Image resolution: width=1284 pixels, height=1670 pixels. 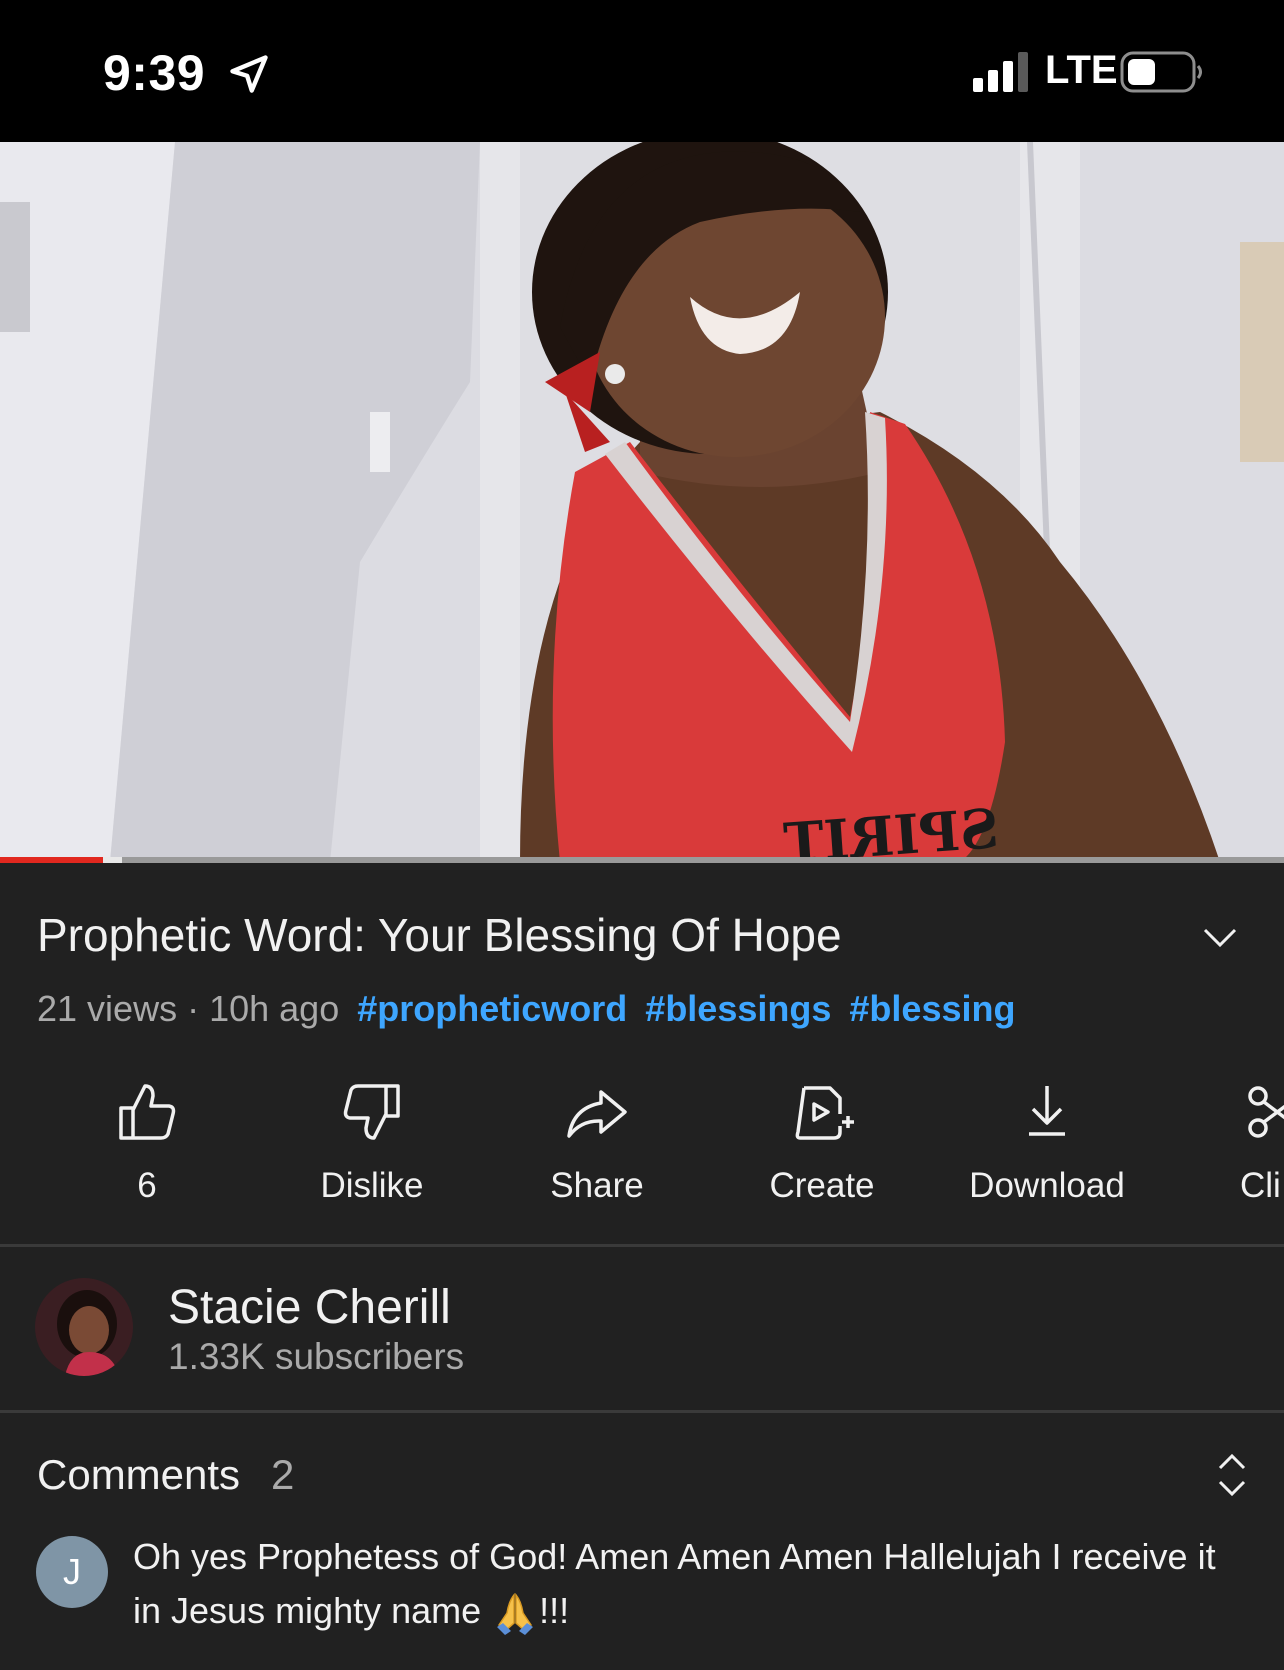 I want to click on clip-button: Cli, so click(x=1228, y=1143).